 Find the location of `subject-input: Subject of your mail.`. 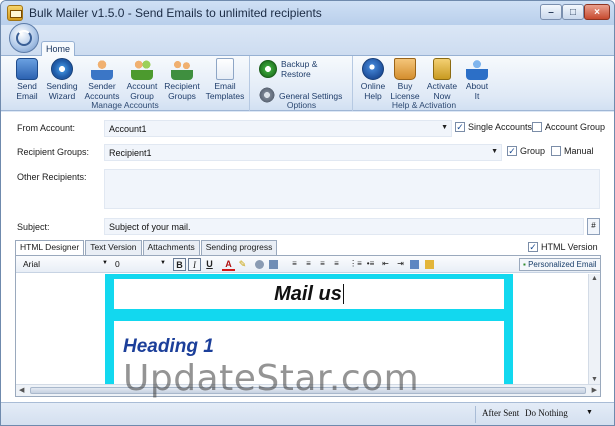

subject-input: Subject of your mail. is located at coordinates (344, 226).